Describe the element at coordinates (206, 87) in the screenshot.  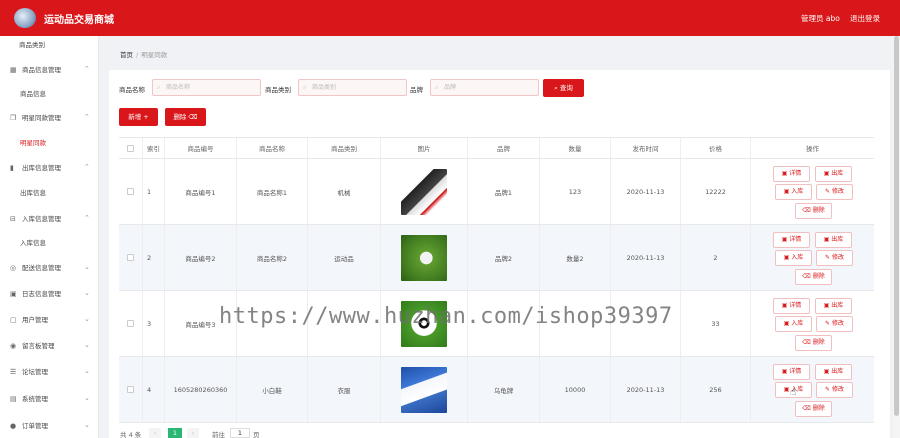
I see `name-input: ⌕ 商品名称` at that location.